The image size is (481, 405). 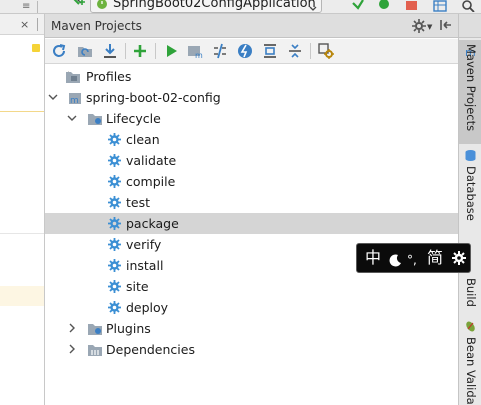 I want to click on editor-area: ×, so click(x=22, y=209).